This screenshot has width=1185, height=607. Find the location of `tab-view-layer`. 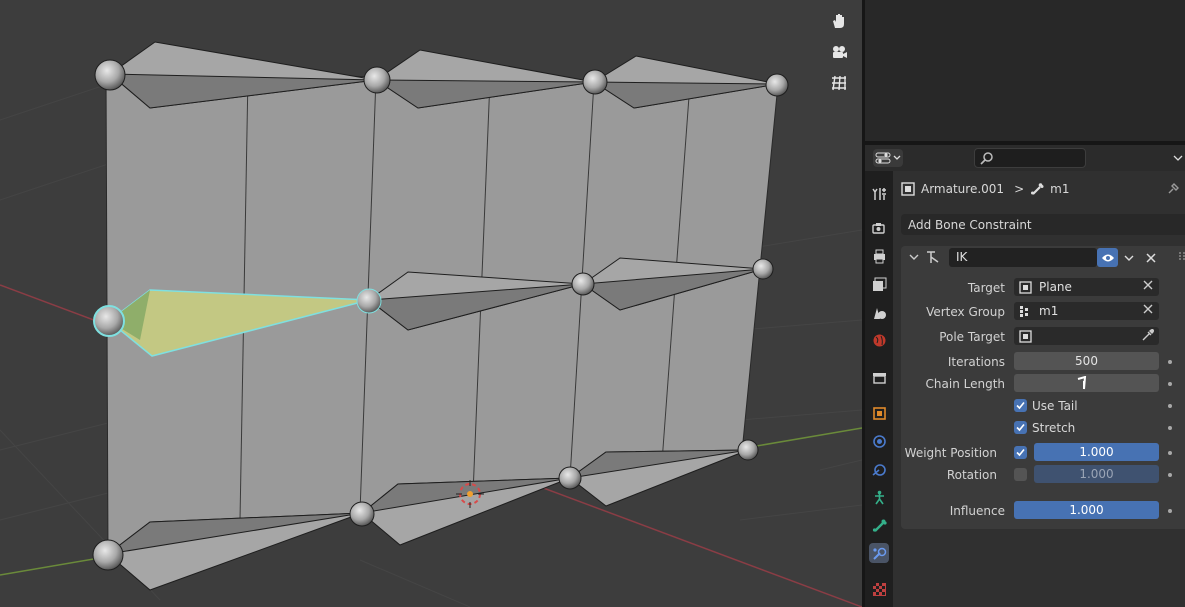

tab-view-layer is located at coordinates (879, 284).